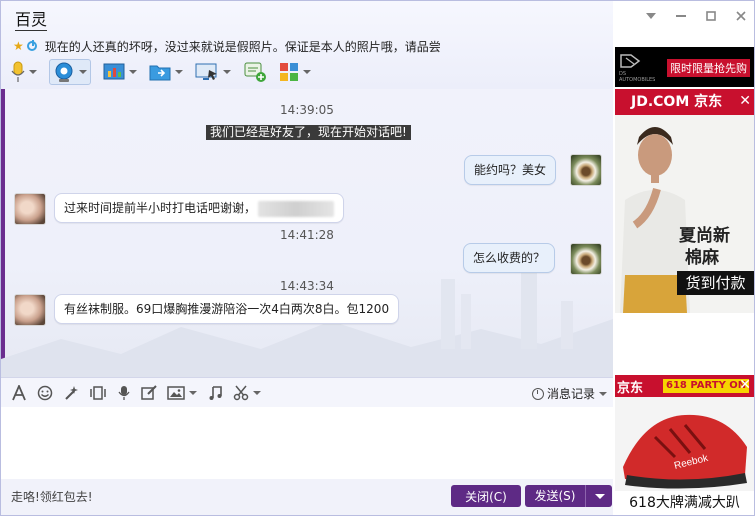  I want to click on system-message: 我们已经是好友了，现在开始对话吧!, so click(308, 132).